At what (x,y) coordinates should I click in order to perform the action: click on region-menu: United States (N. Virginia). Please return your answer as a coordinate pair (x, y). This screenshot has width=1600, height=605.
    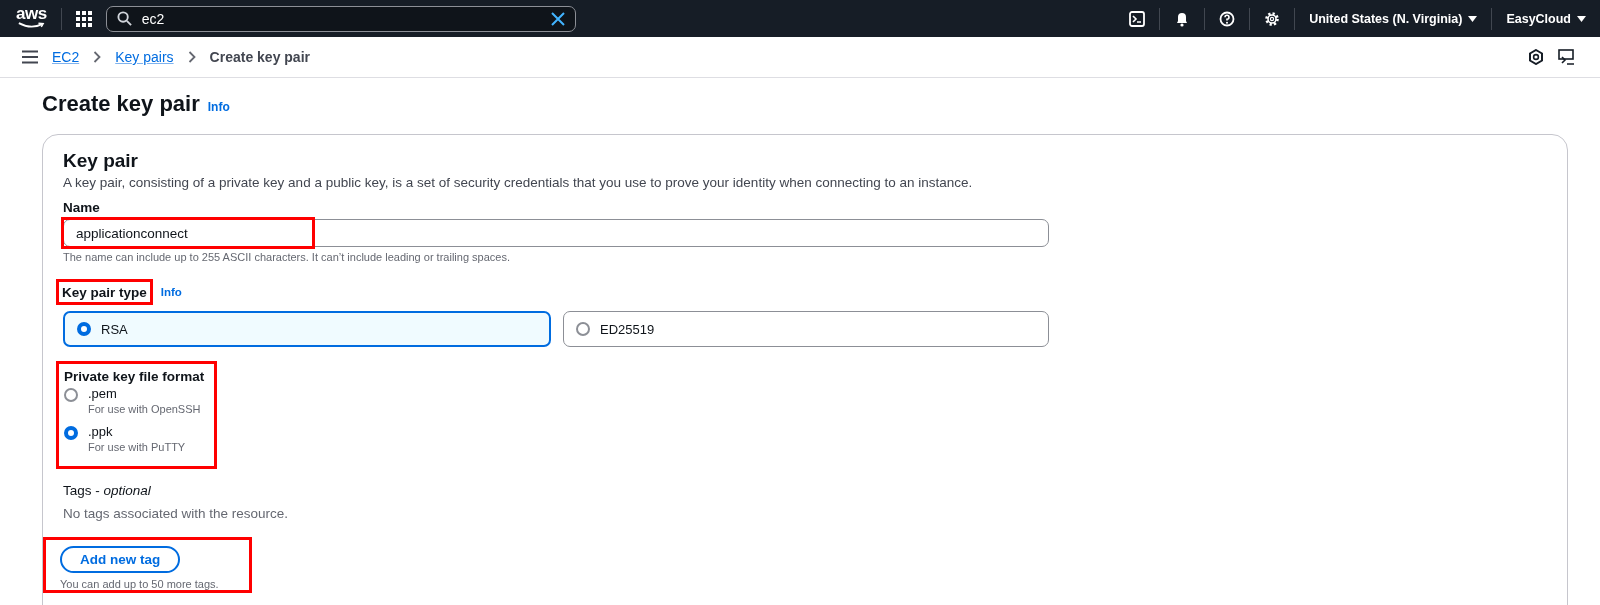
    Looking at the image, I should click on (1393, 18).